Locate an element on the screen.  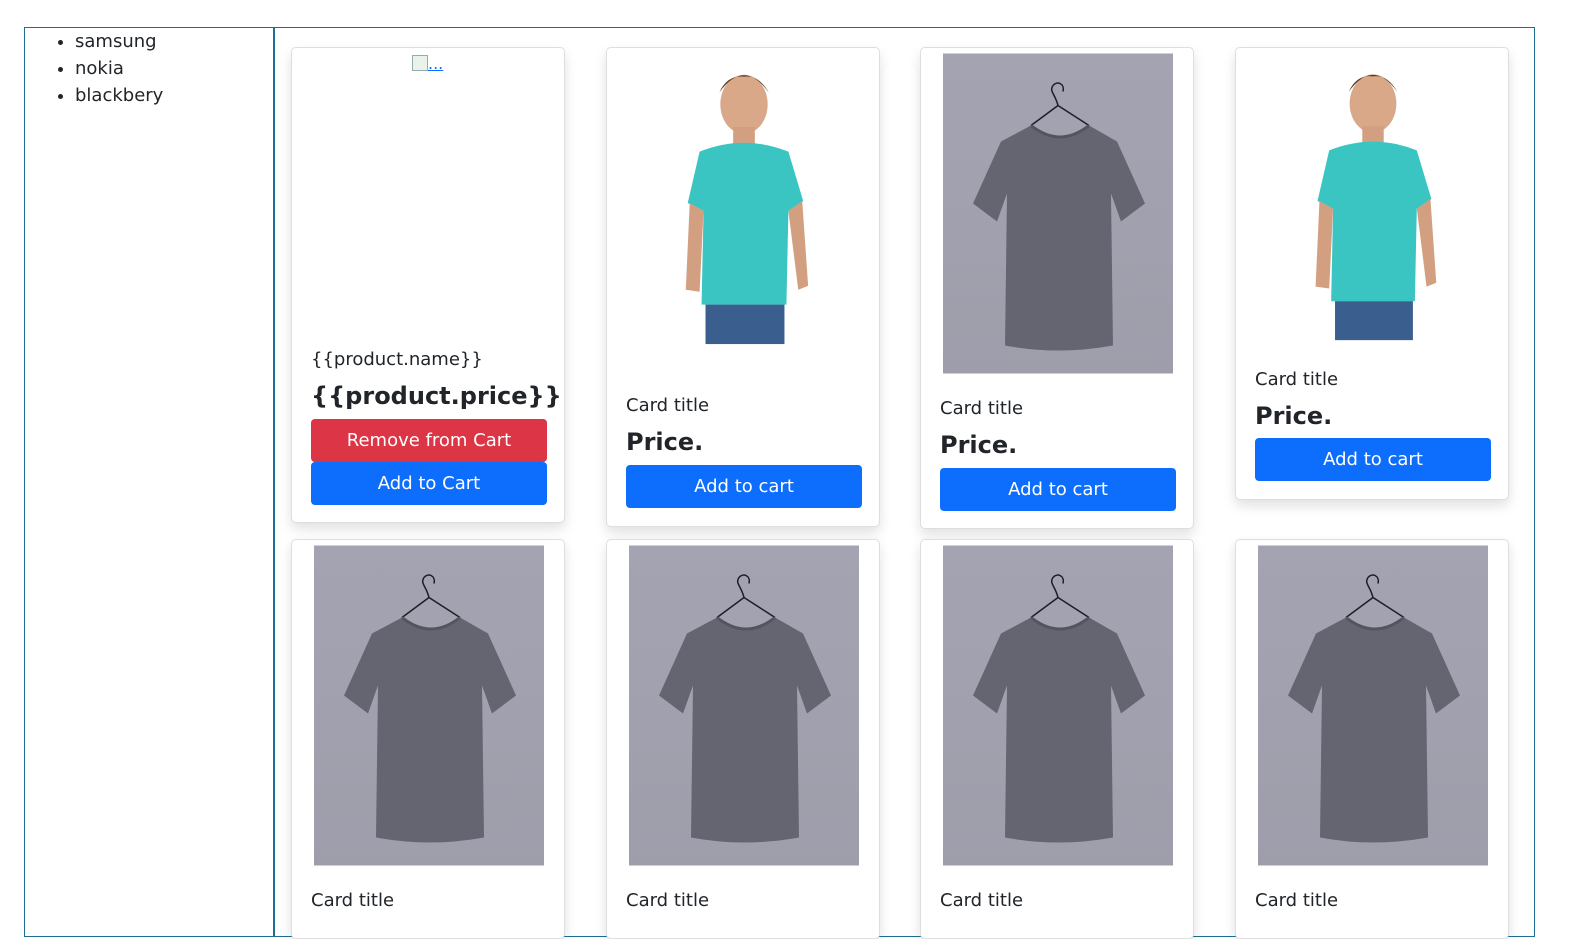
brand-list: samsung nokia blackbery is located at coordinates (149, 68).